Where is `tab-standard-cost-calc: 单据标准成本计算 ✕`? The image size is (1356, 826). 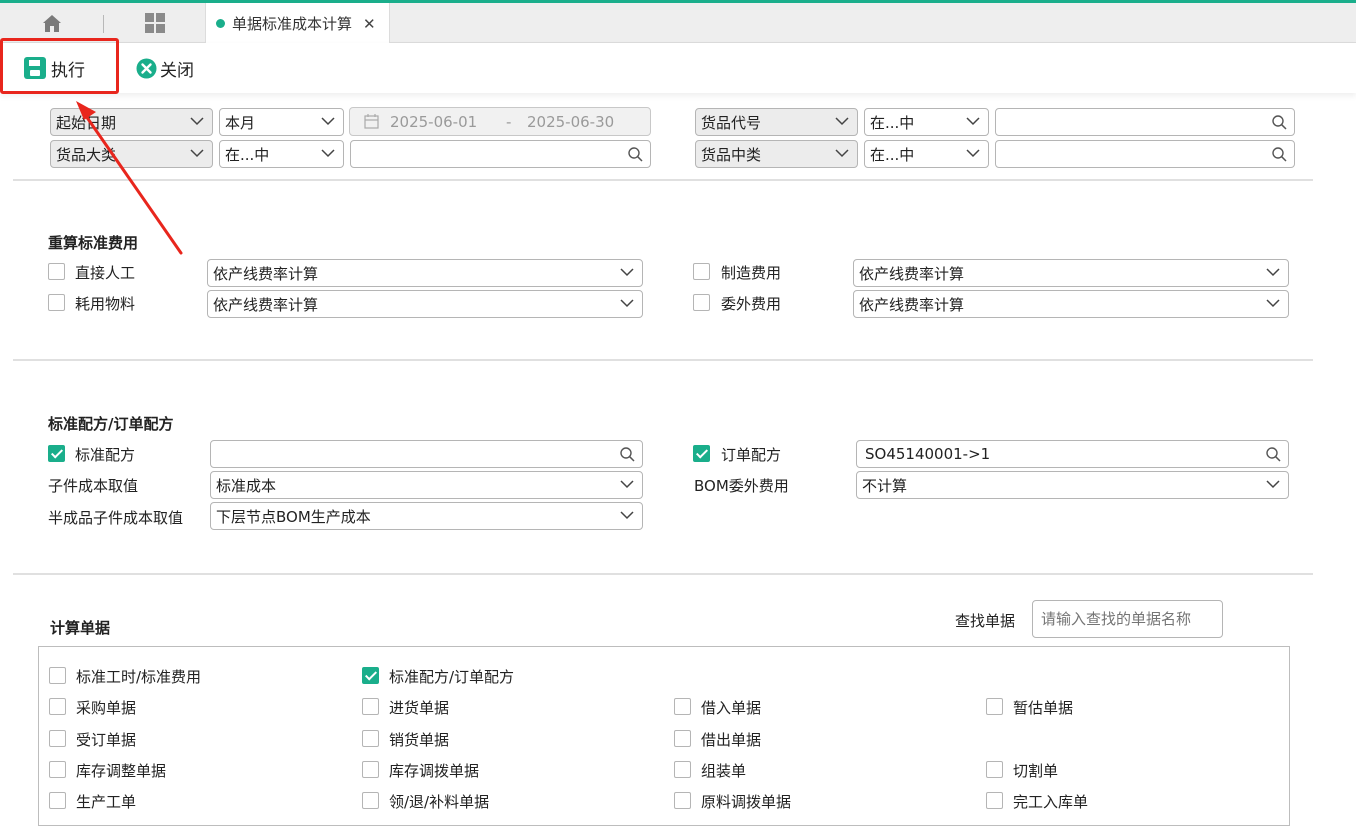 tab-standard-cost-calc: 单据标准成本计算 ✕ is located at coordinates (297, 23).